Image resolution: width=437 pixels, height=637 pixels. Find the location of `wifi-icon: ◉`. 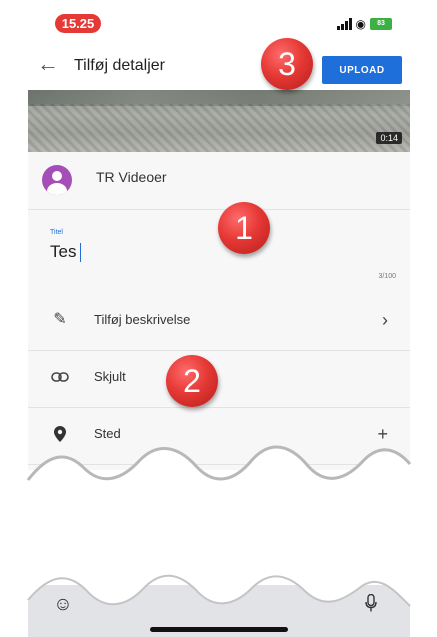

wifi-icon: ◉ is located at coordinates (360, 24).